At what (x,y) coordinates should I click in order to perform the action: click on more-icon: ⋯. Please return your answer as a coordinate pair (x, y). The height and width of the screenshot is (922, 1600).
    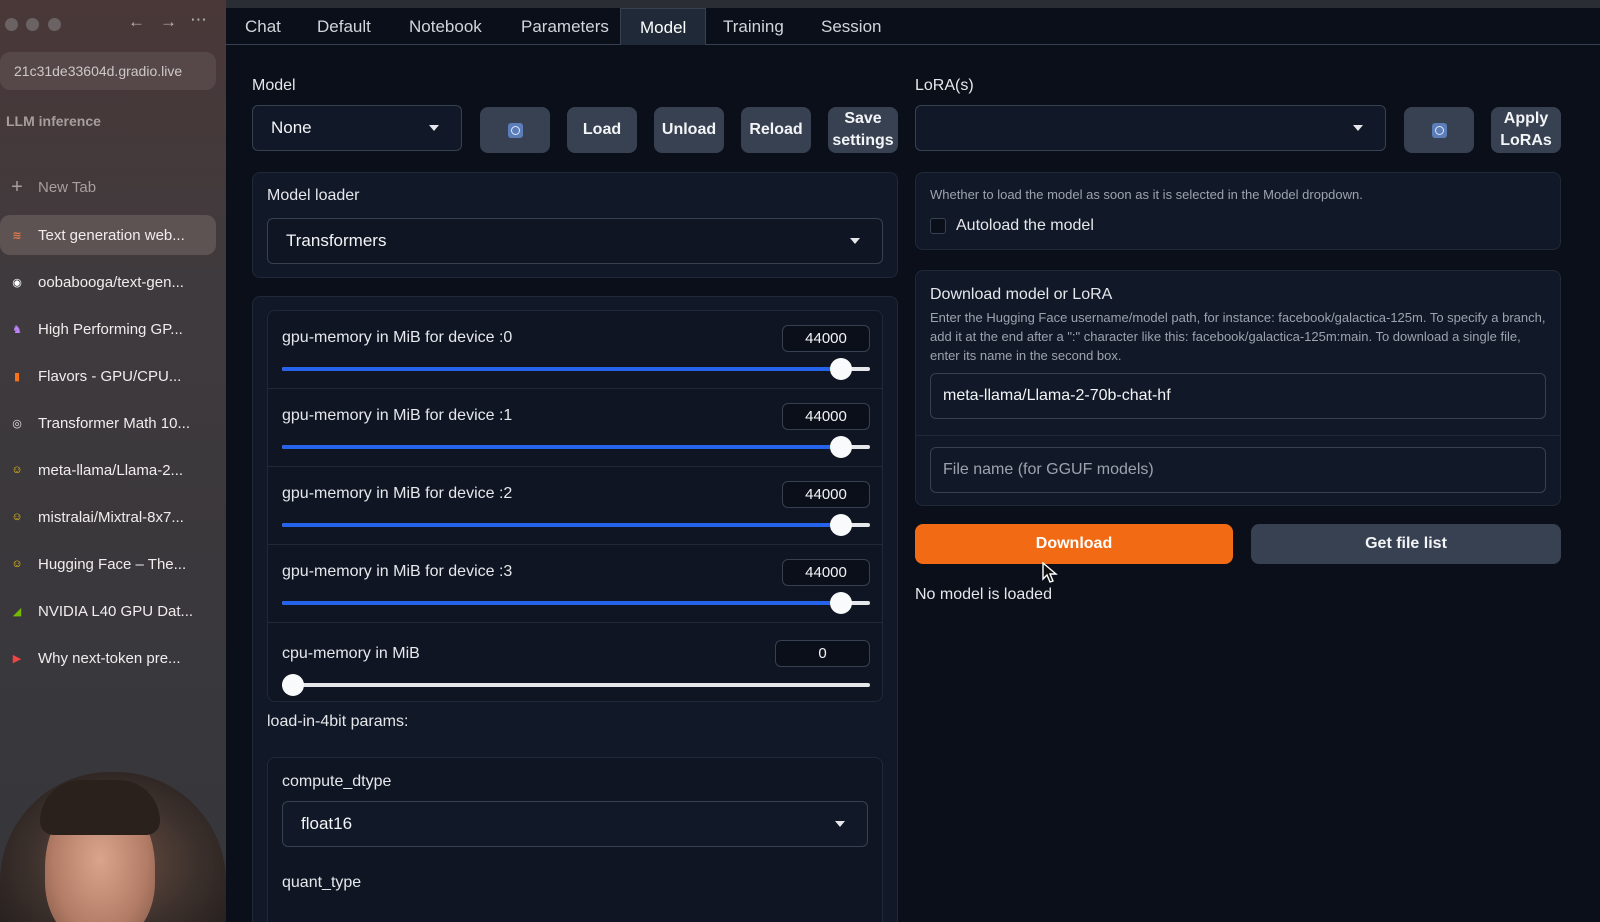
    Looking at the image, I should click on (198, 20).